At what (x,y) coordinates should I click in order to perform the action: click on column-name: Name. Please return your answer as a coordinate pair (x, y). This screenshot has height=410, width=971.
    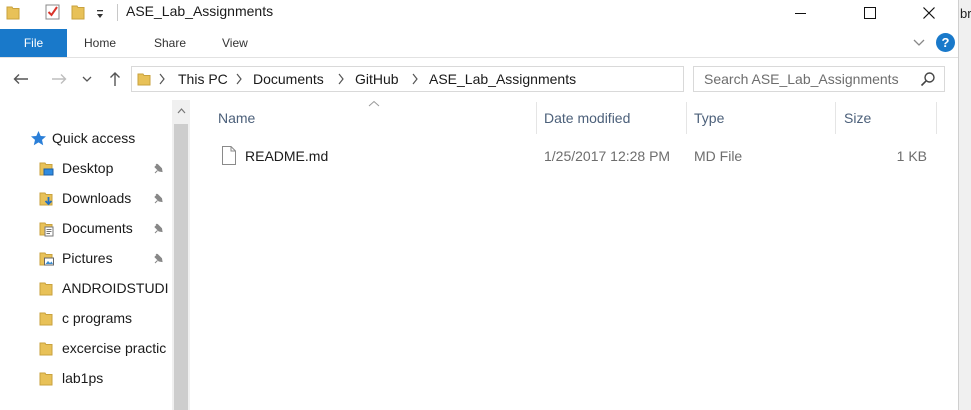
    Looking at the image, I should click on (377, 118).